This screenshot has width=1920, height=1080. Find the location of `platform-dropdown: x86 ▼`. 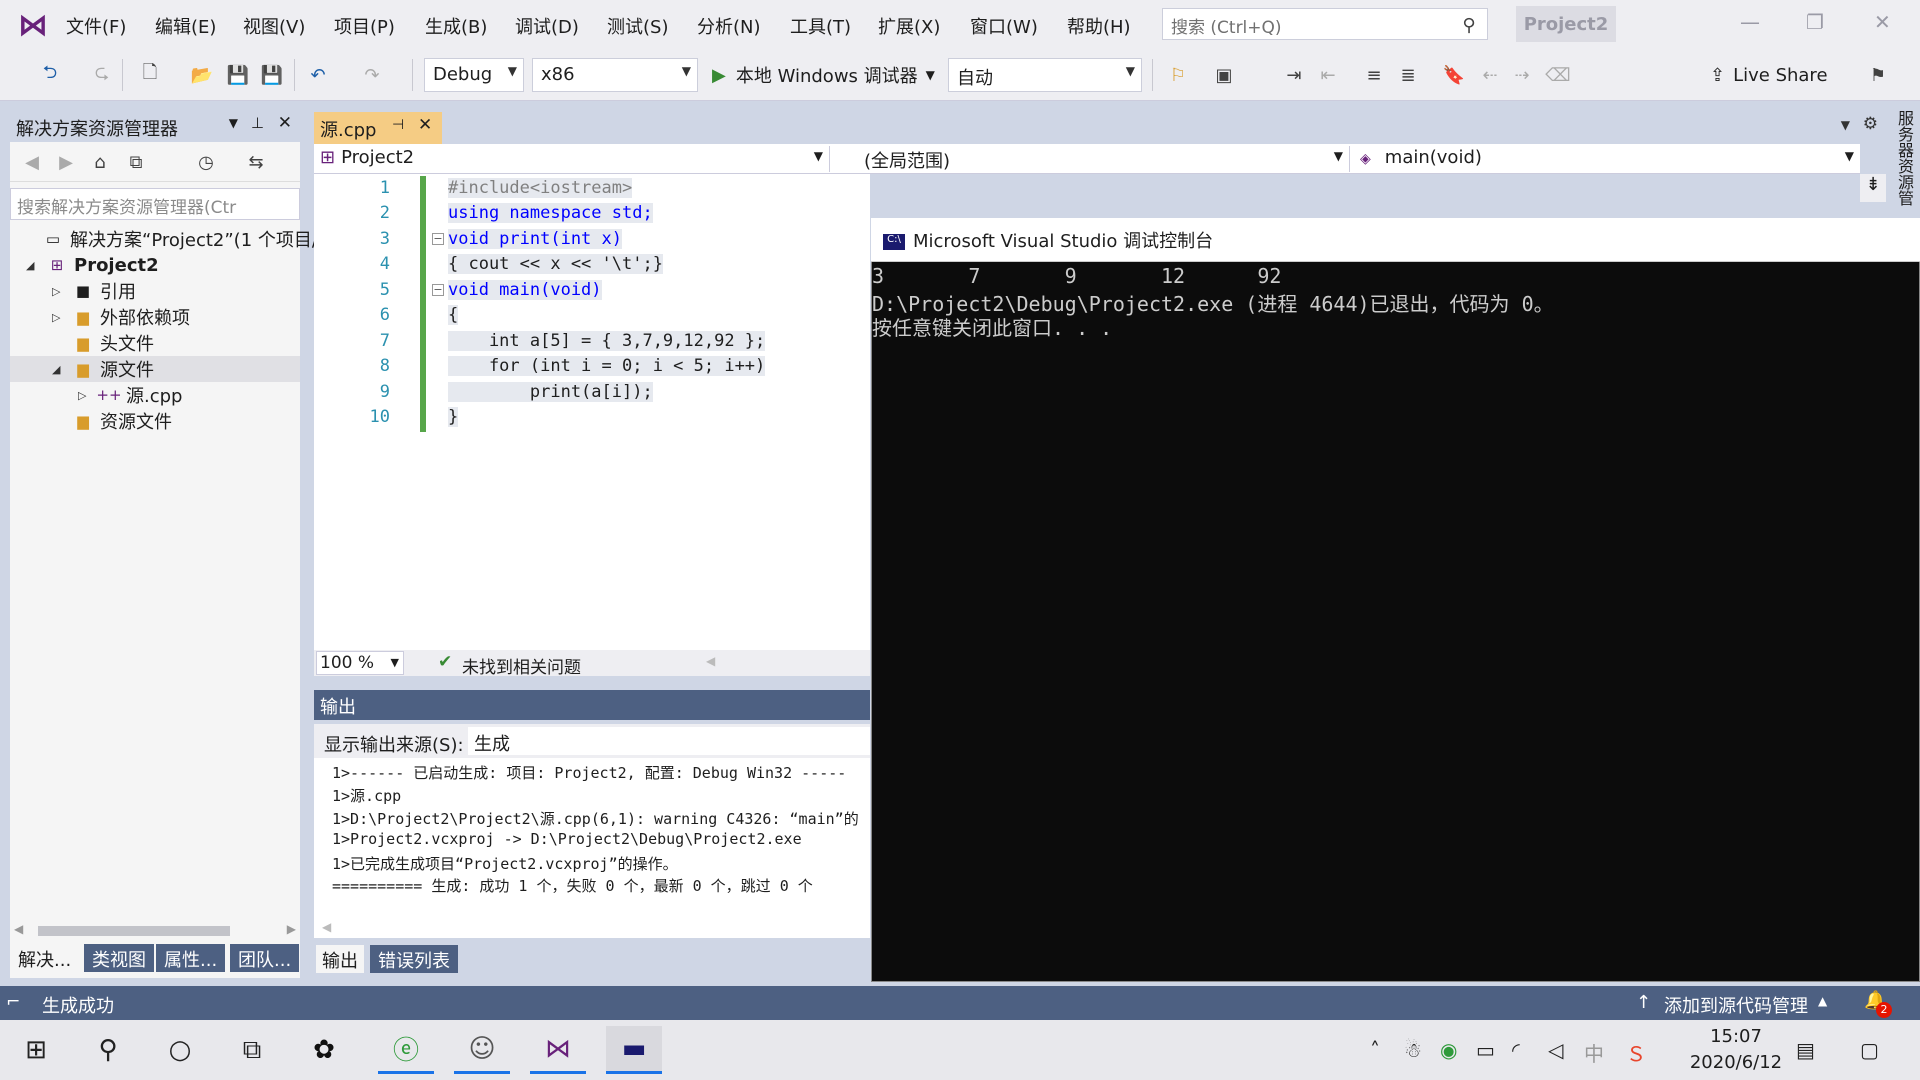

platform-dropdown: x86 ▼ is located at coordinates (615, 75).